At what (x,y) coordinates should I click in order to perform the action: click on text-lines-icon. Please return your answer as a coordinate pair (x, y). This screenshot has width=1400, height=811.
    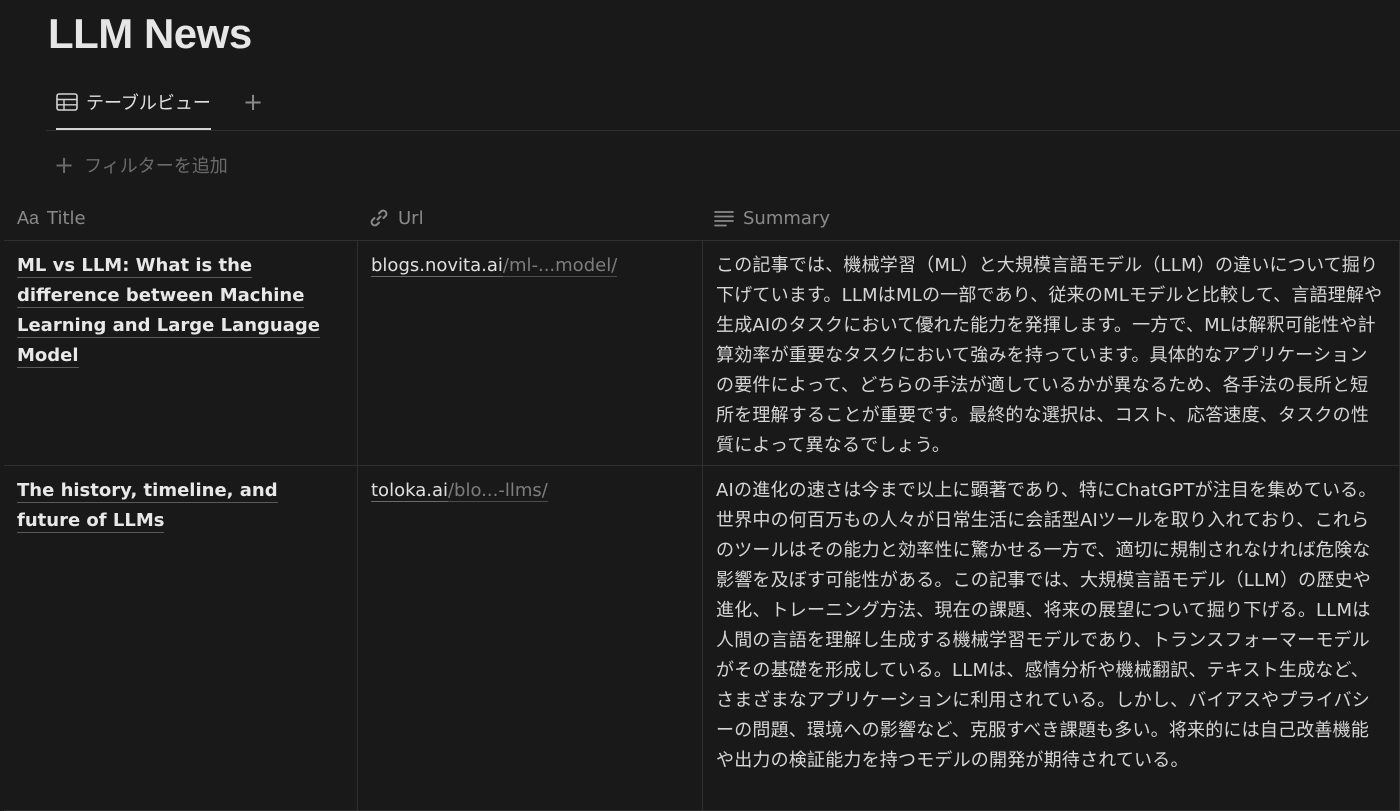
    Looking at the image, I should click on (724, 218).